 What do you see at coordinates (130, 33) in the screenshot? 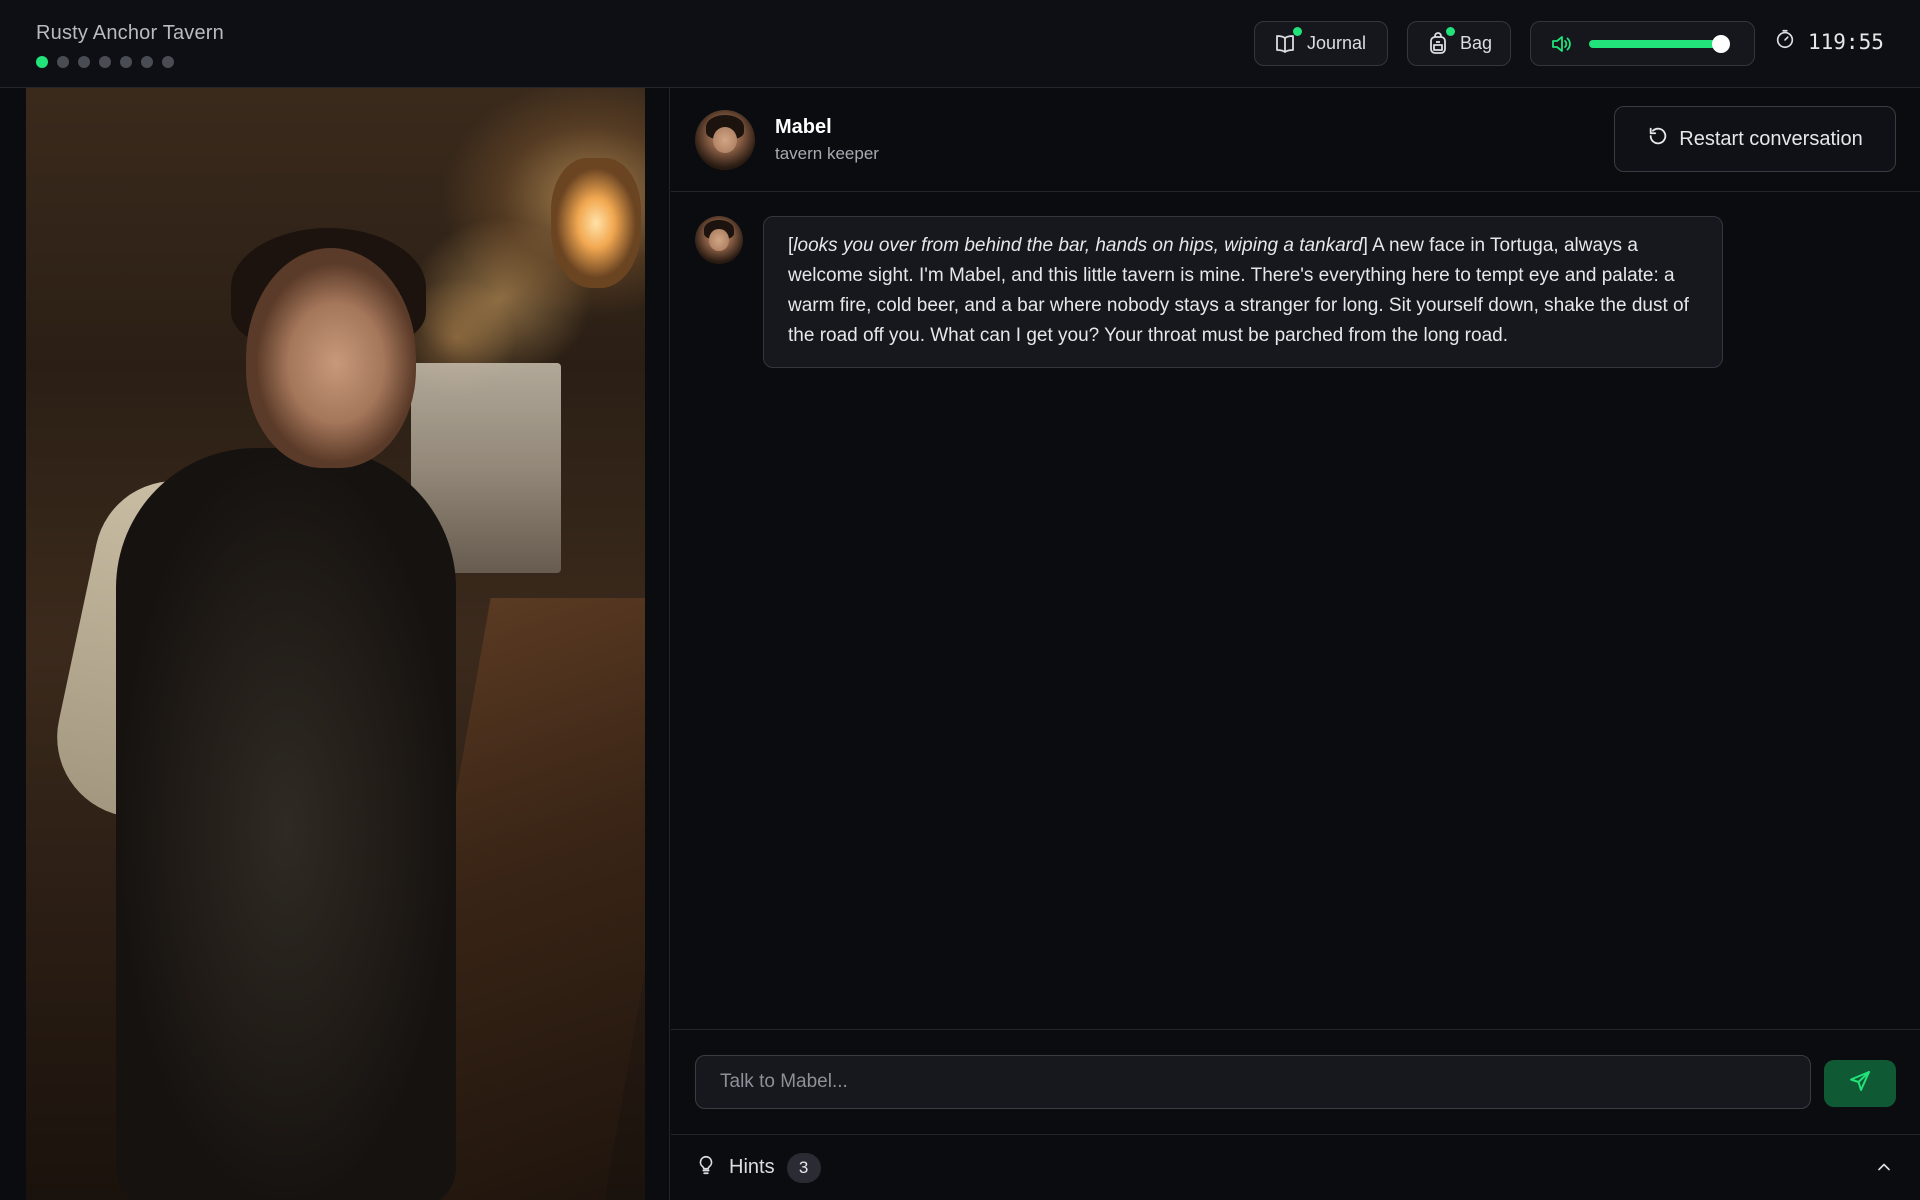
I see `location-title: Rusty Anchor Tavern` at bounding box center [130, 33].